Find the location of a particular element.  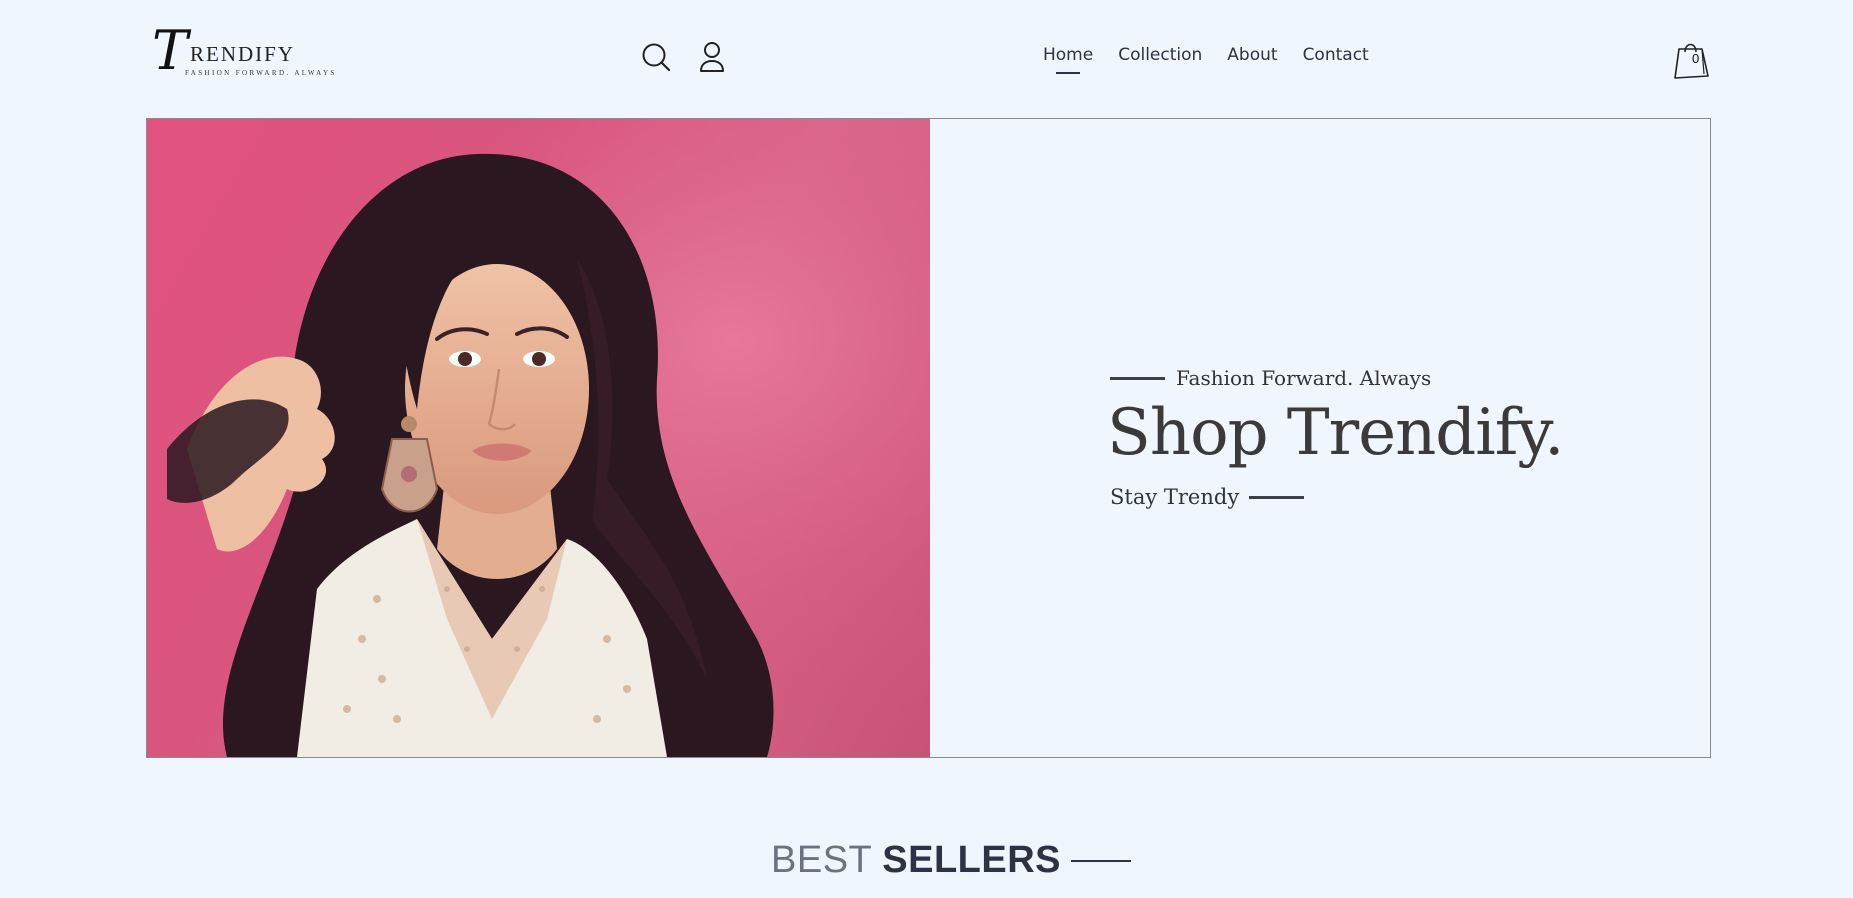

subline-row: Stay Trendy is located at coordinates (1207, 497).